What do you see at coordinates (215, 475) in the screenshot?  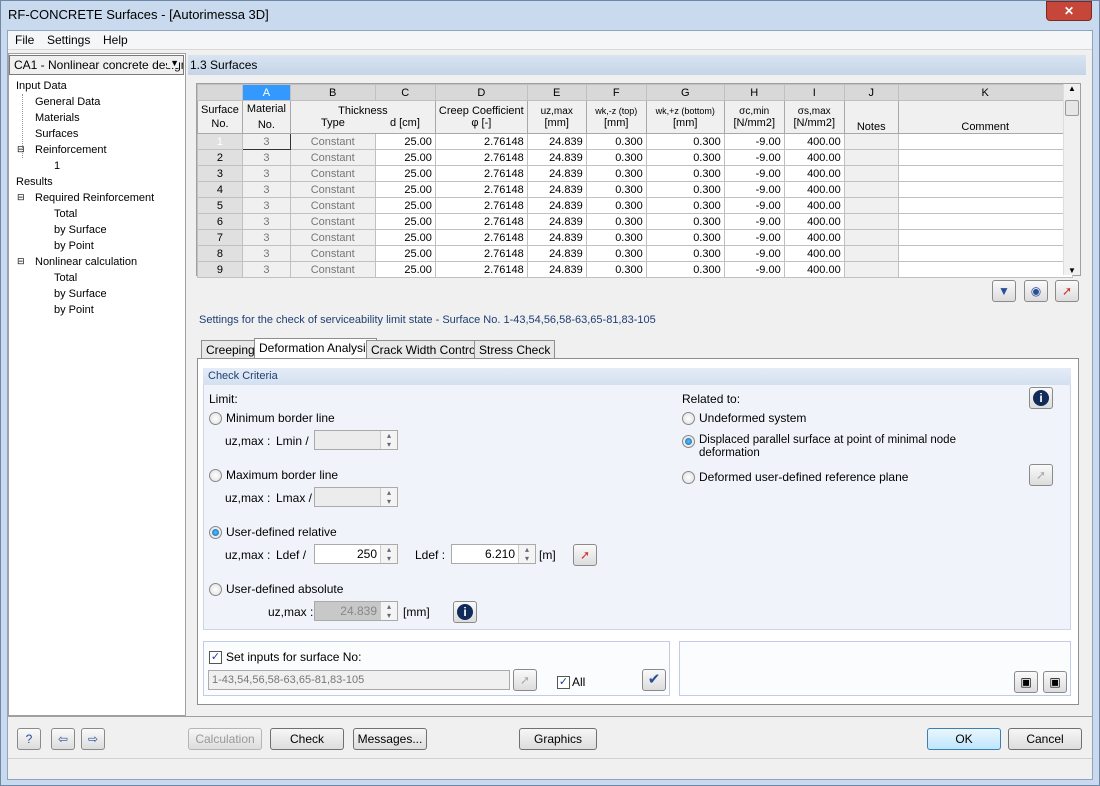 I see `radio-maximum-border` at bounding box center [215, 475].